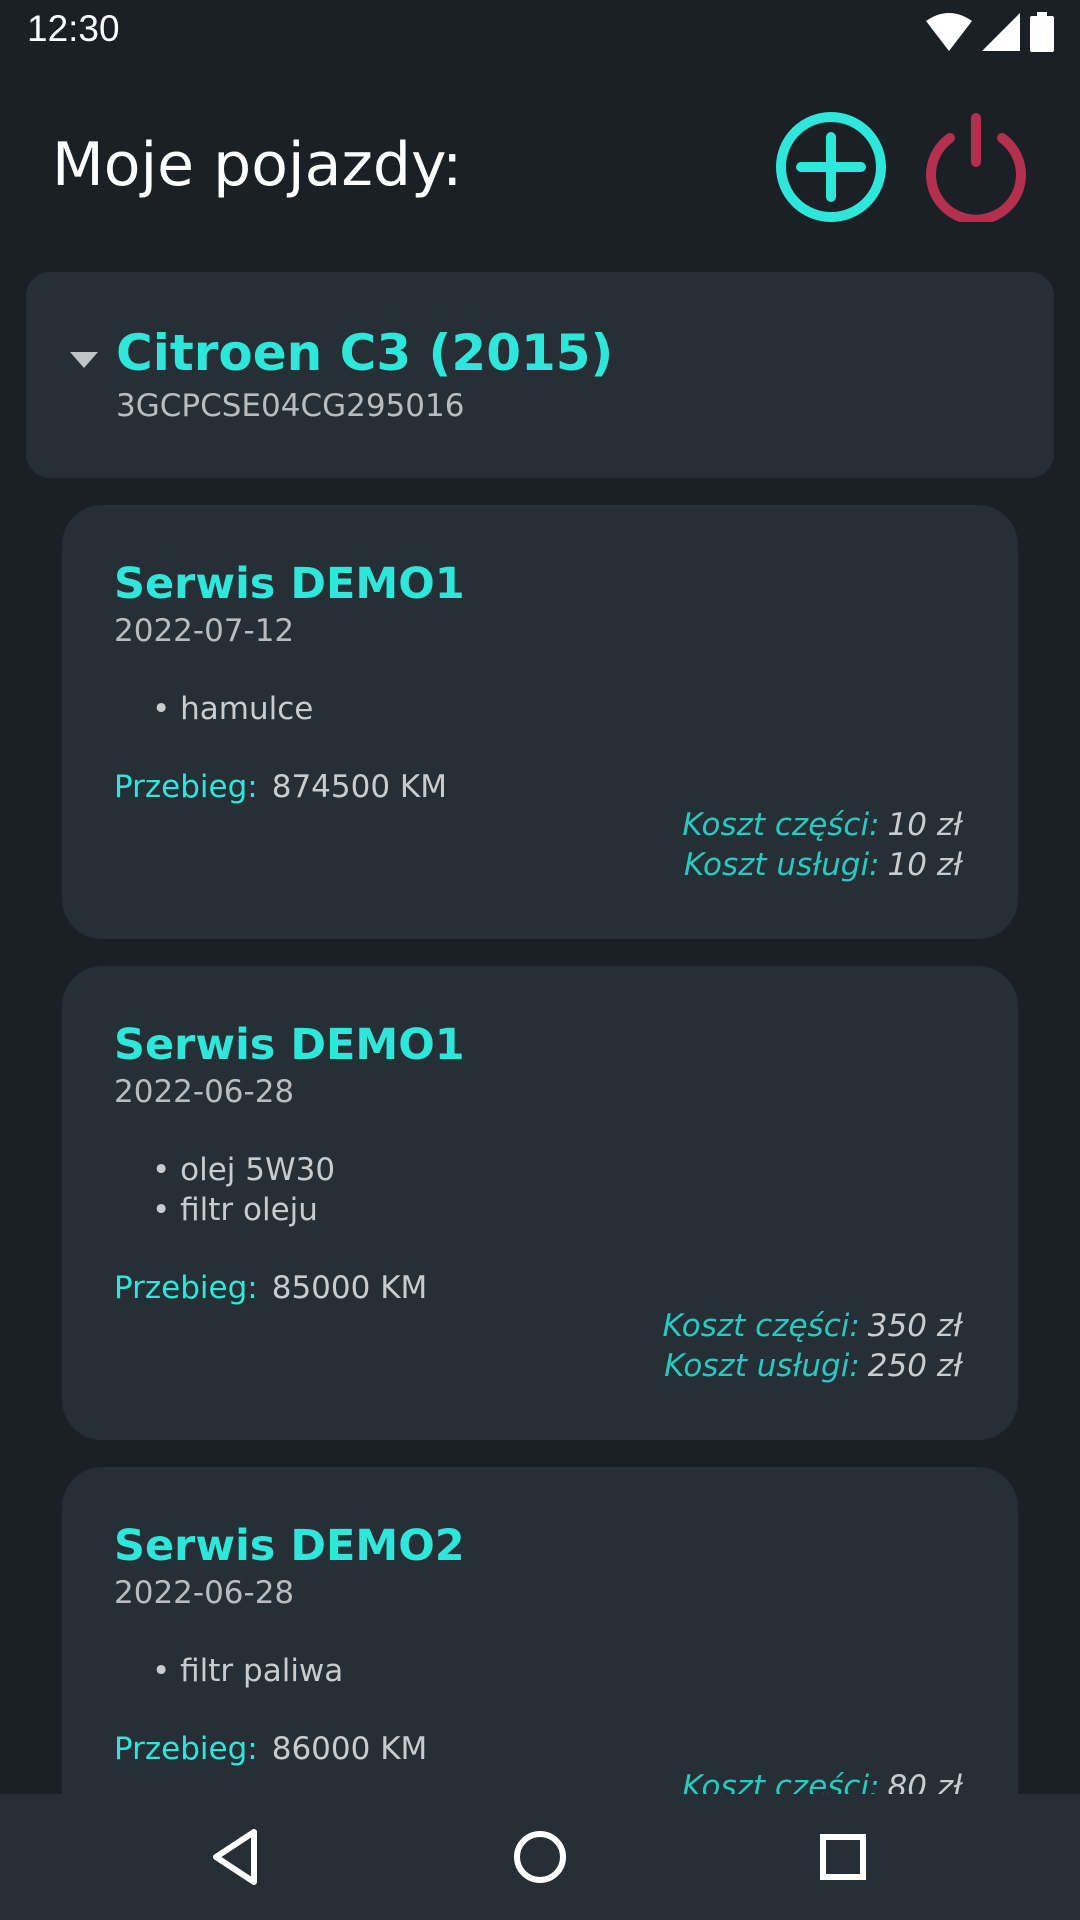  What do you see at coordinates (244, 1170) in the screenshot?
I see `service-item: • olej 5W30` at bounding box center [244, 1170].